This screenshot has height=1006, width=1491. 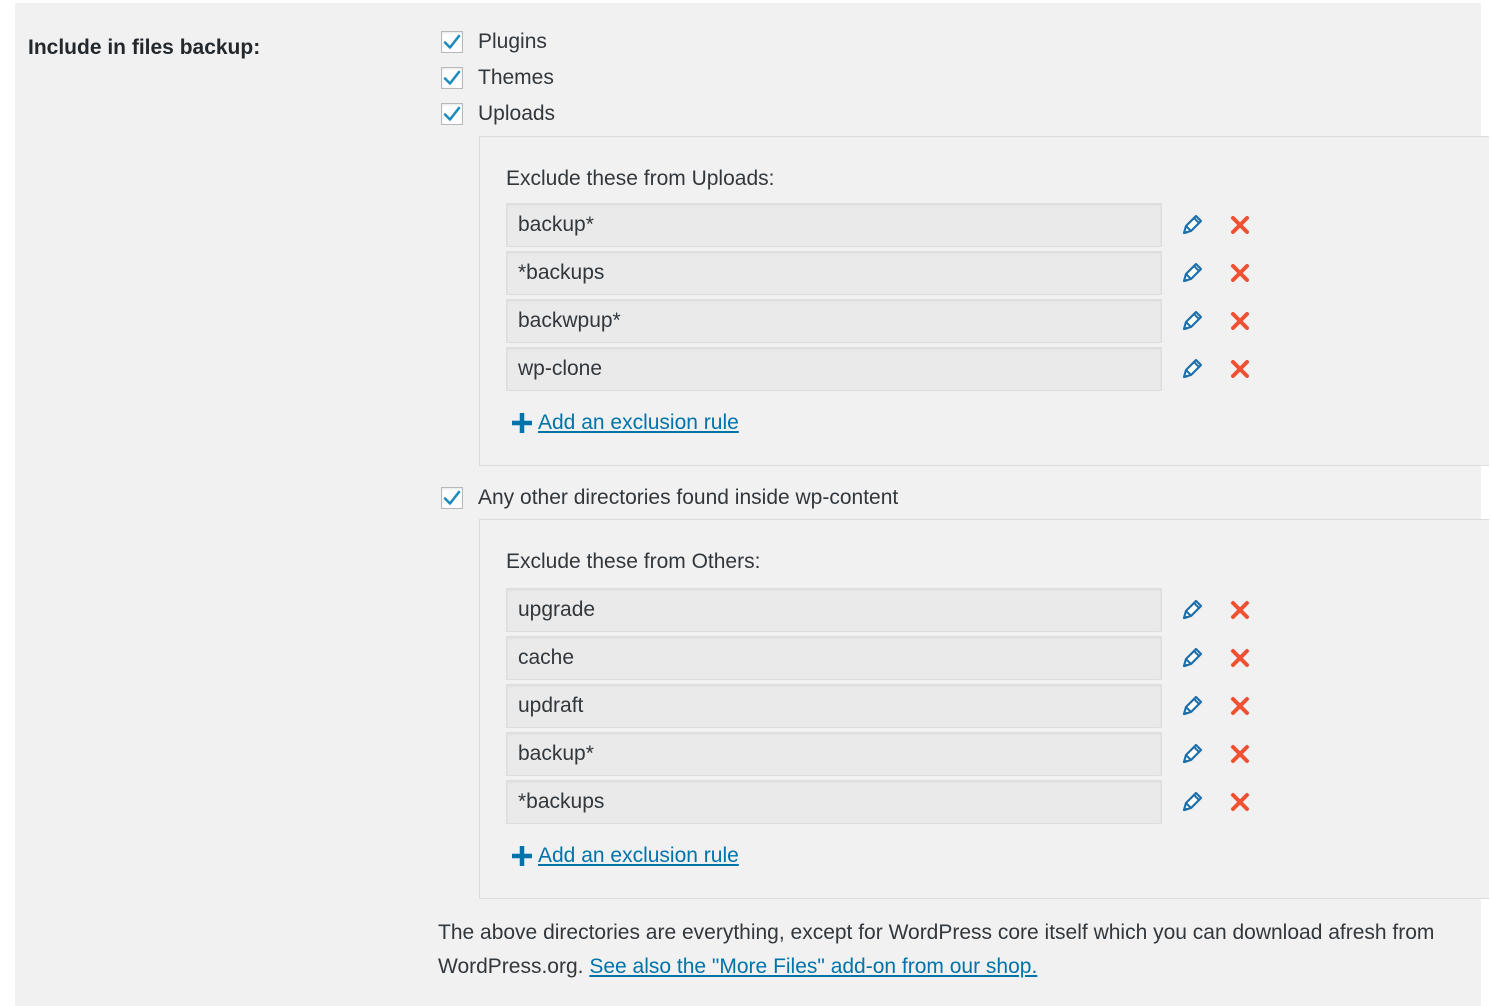 I want to click on checkbox-row-uploads: Uploads, so click(x=498, y=114).